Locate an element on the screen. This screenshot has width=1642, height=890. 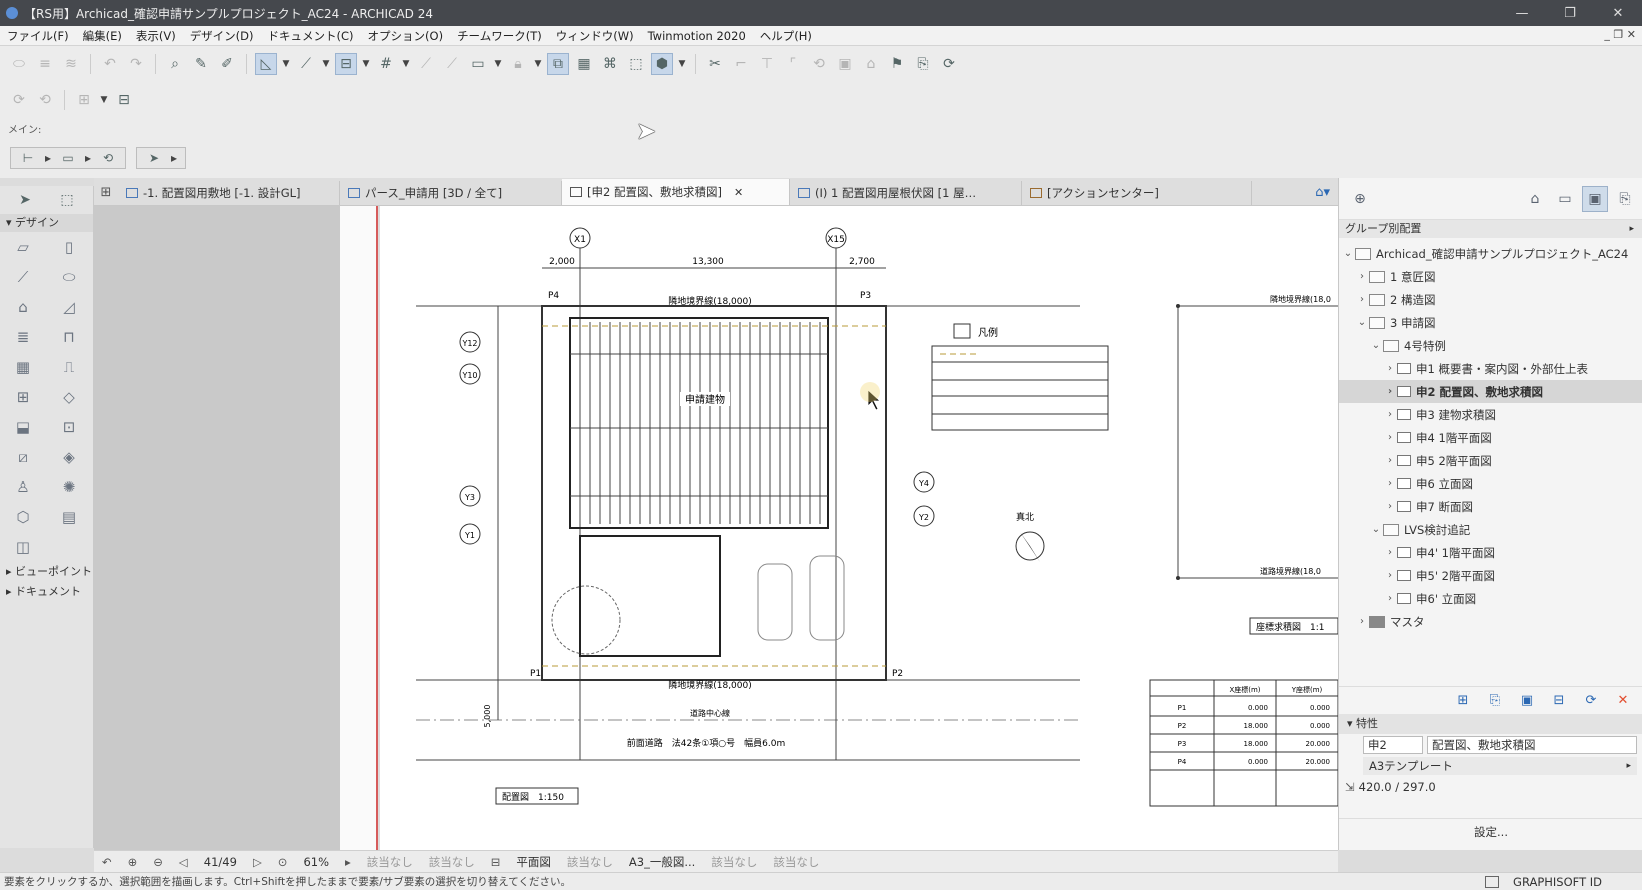
tree-node-layout: › 申4 1階平面図 is located at coordinates (1490, 437).